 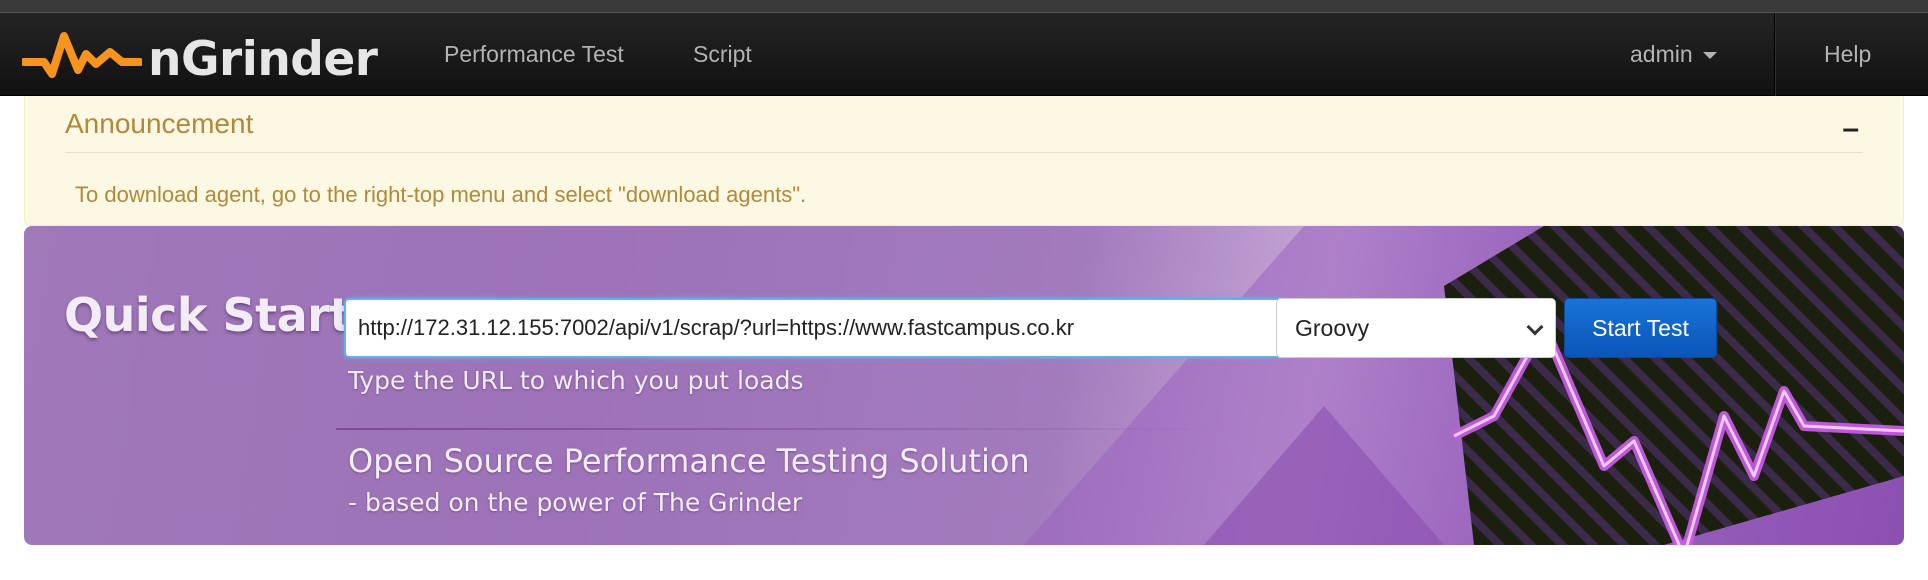 What do you see at coordinates (1535, 327) in the screenshot?
I see `chevron-down-icon` at bounding box center [1535, 327].